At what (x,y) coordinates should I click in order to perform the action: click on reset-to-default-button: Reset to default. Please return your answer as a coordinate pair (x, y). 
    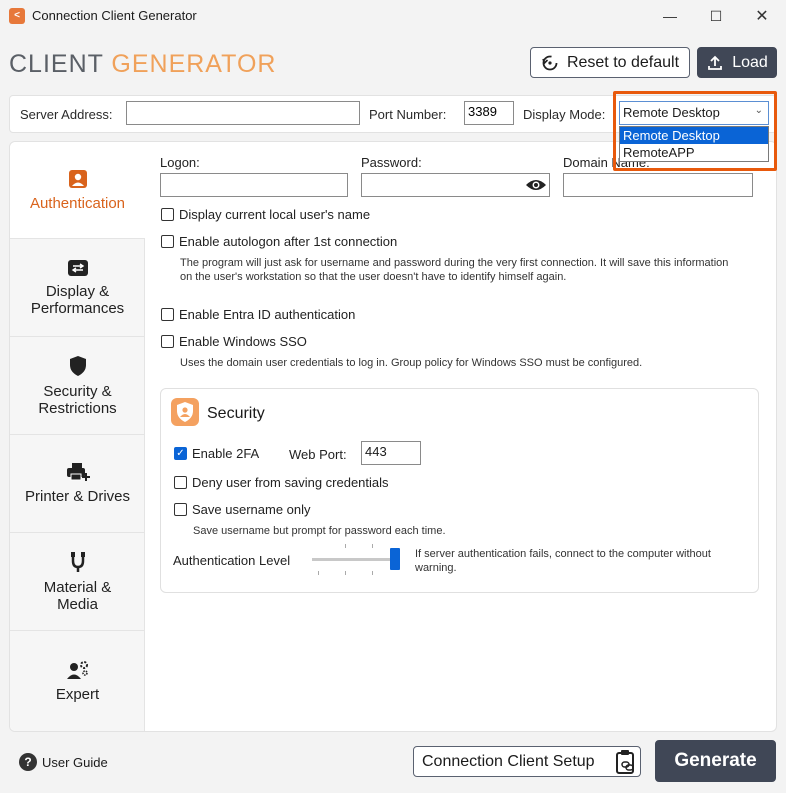
    Looking at the image, I should click on (610, 62).